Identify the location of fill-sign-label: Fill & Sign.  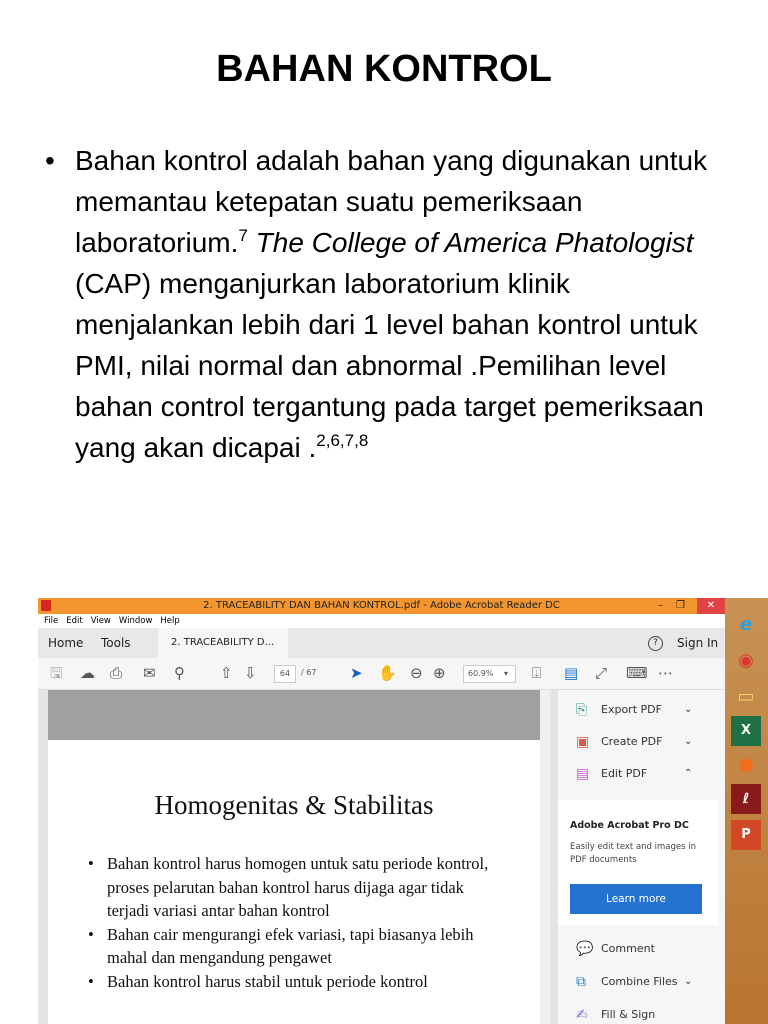
(628, 1014).